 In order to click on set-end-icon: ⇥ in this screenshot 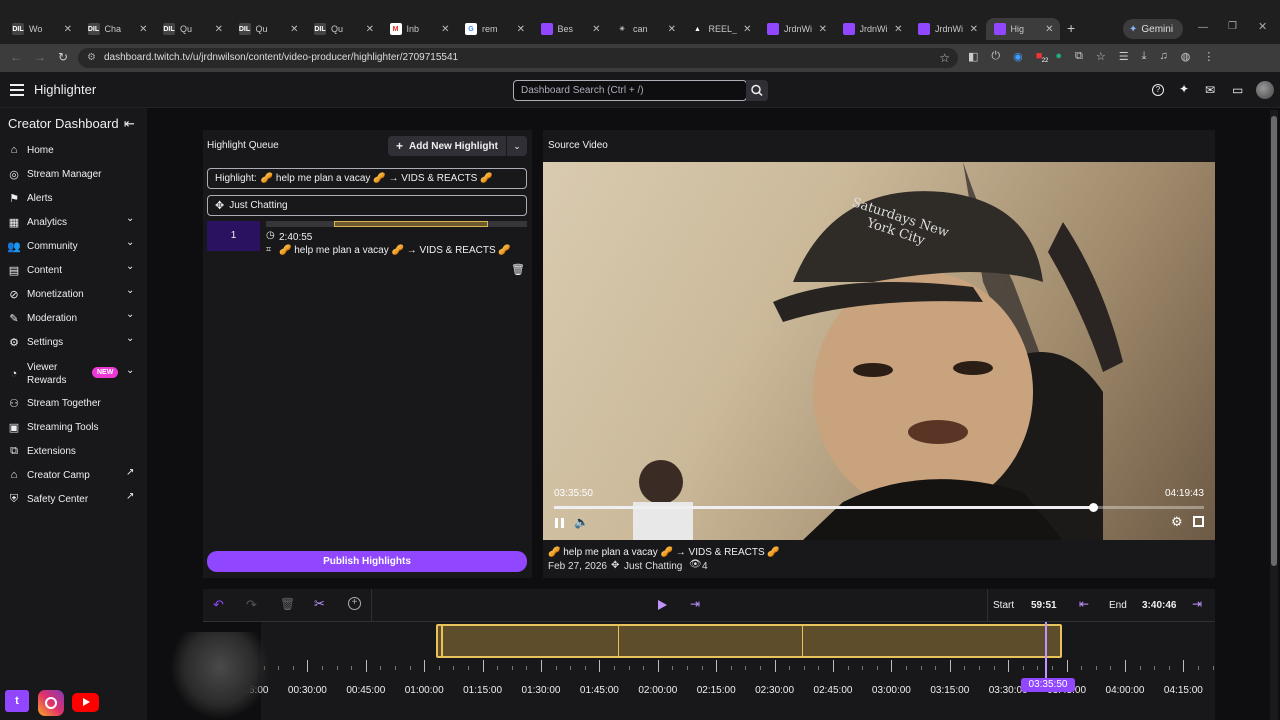, I will do `click(1197, 604)`.